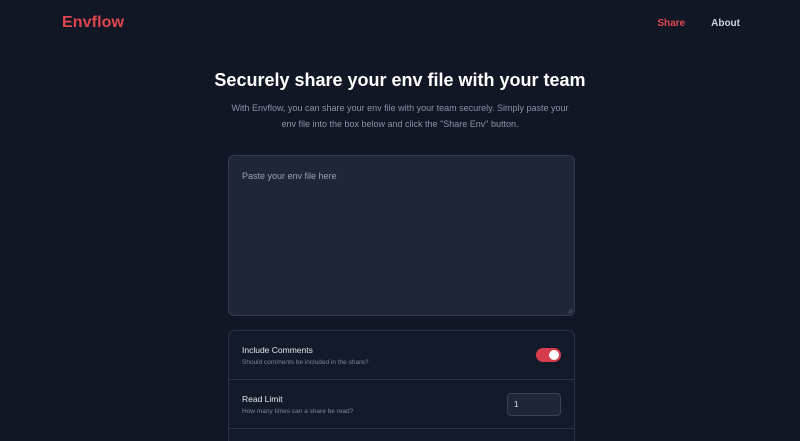  I want to click on top-navbar: Envflow Share About, so click(400, 23).